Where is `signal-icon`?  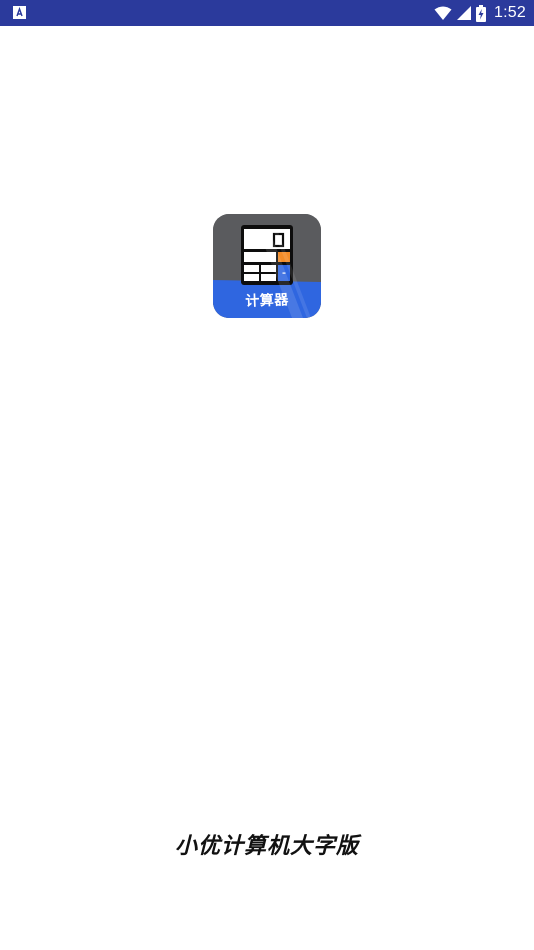
signal-icon is located at coordinates (464, 13).